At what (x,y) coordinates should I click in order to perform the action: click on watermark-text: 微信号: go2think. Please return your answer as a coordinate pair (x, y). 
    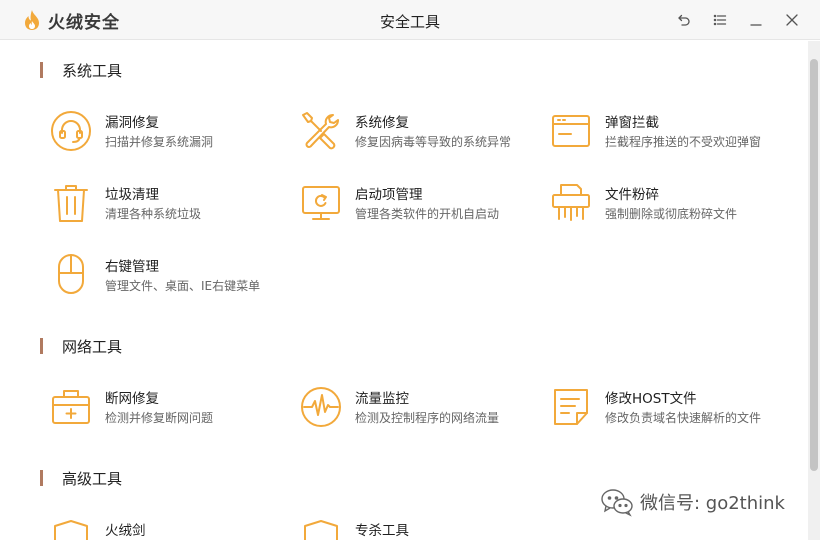
    Looking at the image, I should click on (712, 503).